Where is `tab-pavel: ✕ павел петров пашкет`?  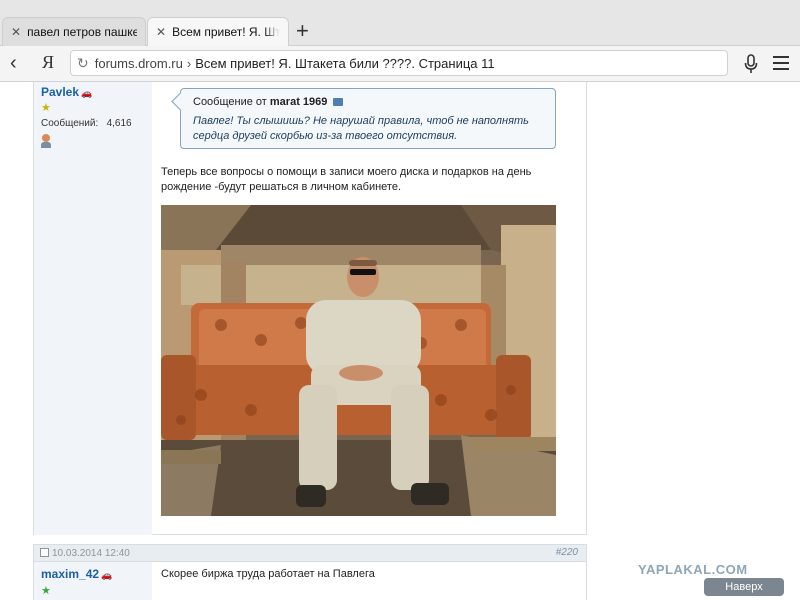
tab-pavel: ✕ павел петров пашкет is located at coordinates (74, 31).